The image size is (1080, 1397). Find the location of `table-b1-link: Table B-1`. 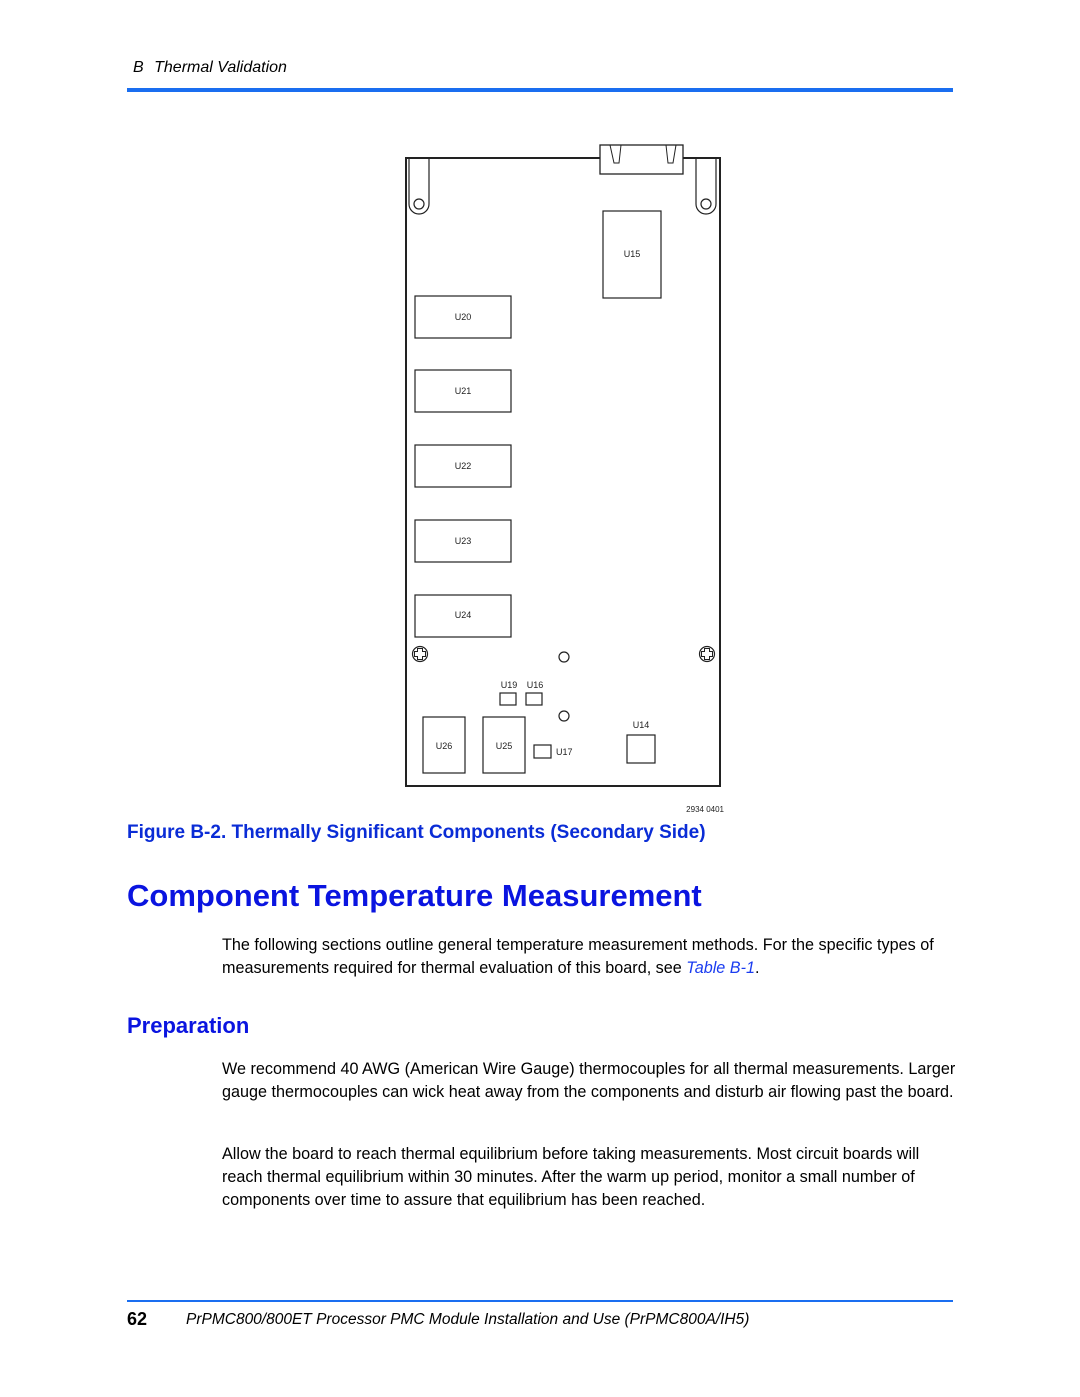

table-b1-link: Table B-1 is located at coordinates (720, 968).